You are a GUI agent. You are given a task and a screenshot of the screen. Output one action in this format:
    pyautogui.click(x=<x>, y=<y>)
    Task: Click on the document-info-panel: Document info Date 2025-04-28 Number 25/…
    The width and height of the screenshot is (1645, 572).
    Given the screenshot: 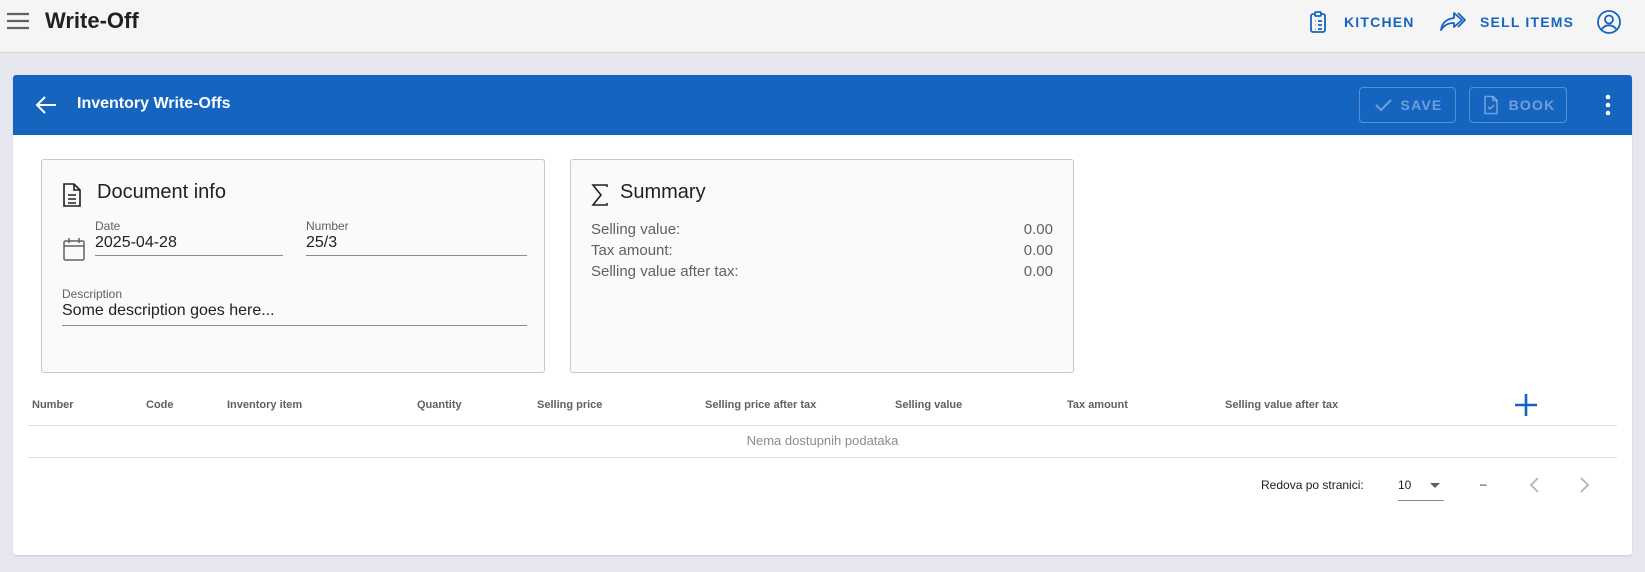 What is the action you would take?
    pyautogui.click(x=293, y=266)
    